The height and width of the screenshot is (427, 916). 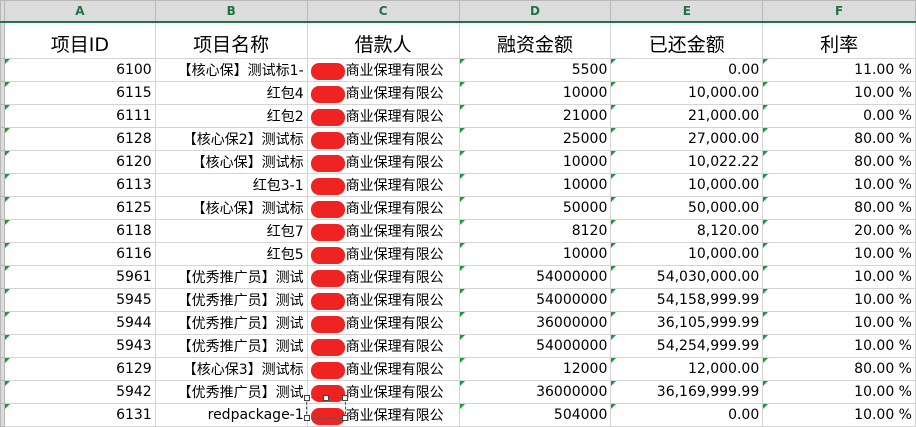 What do you see at coordinates (535, 369) in the screenshot?
I see `cell-financing-amount: 12000` at bounding box center [535, 369].